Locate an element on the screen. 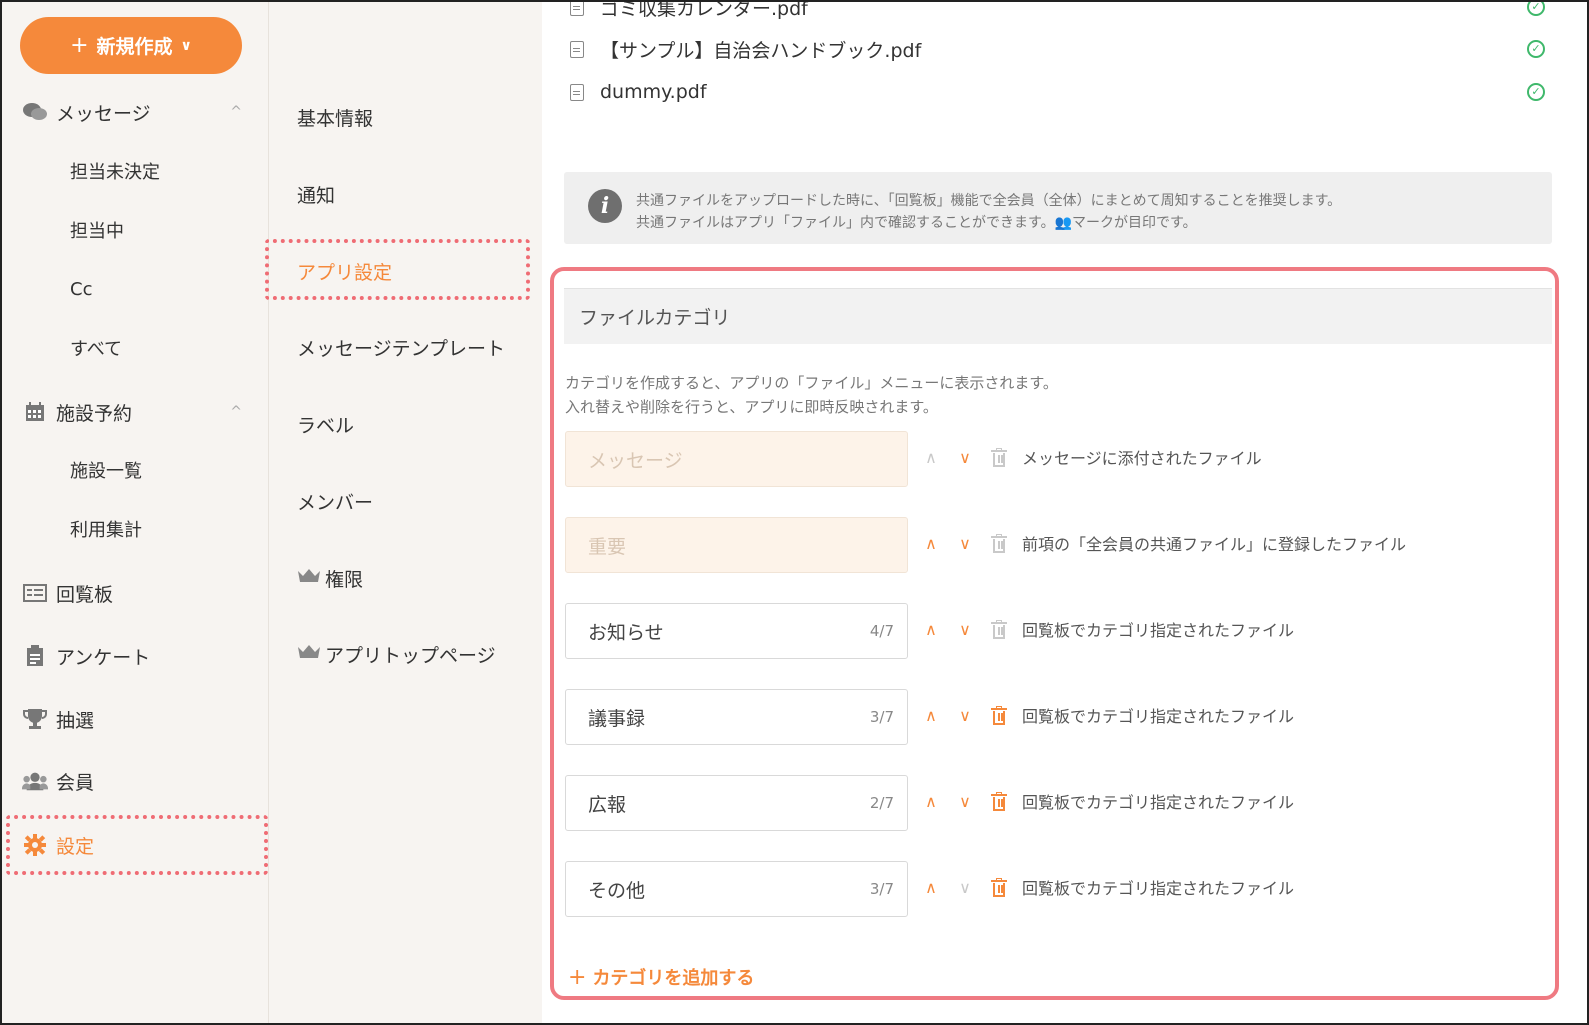 The width and height of the screenshot is (1589, 1025). category-row: 重要 ∧ ∨ 前項の「全会員の共通ファイル」に登録したファイル is located at coordinates (1060, 545).